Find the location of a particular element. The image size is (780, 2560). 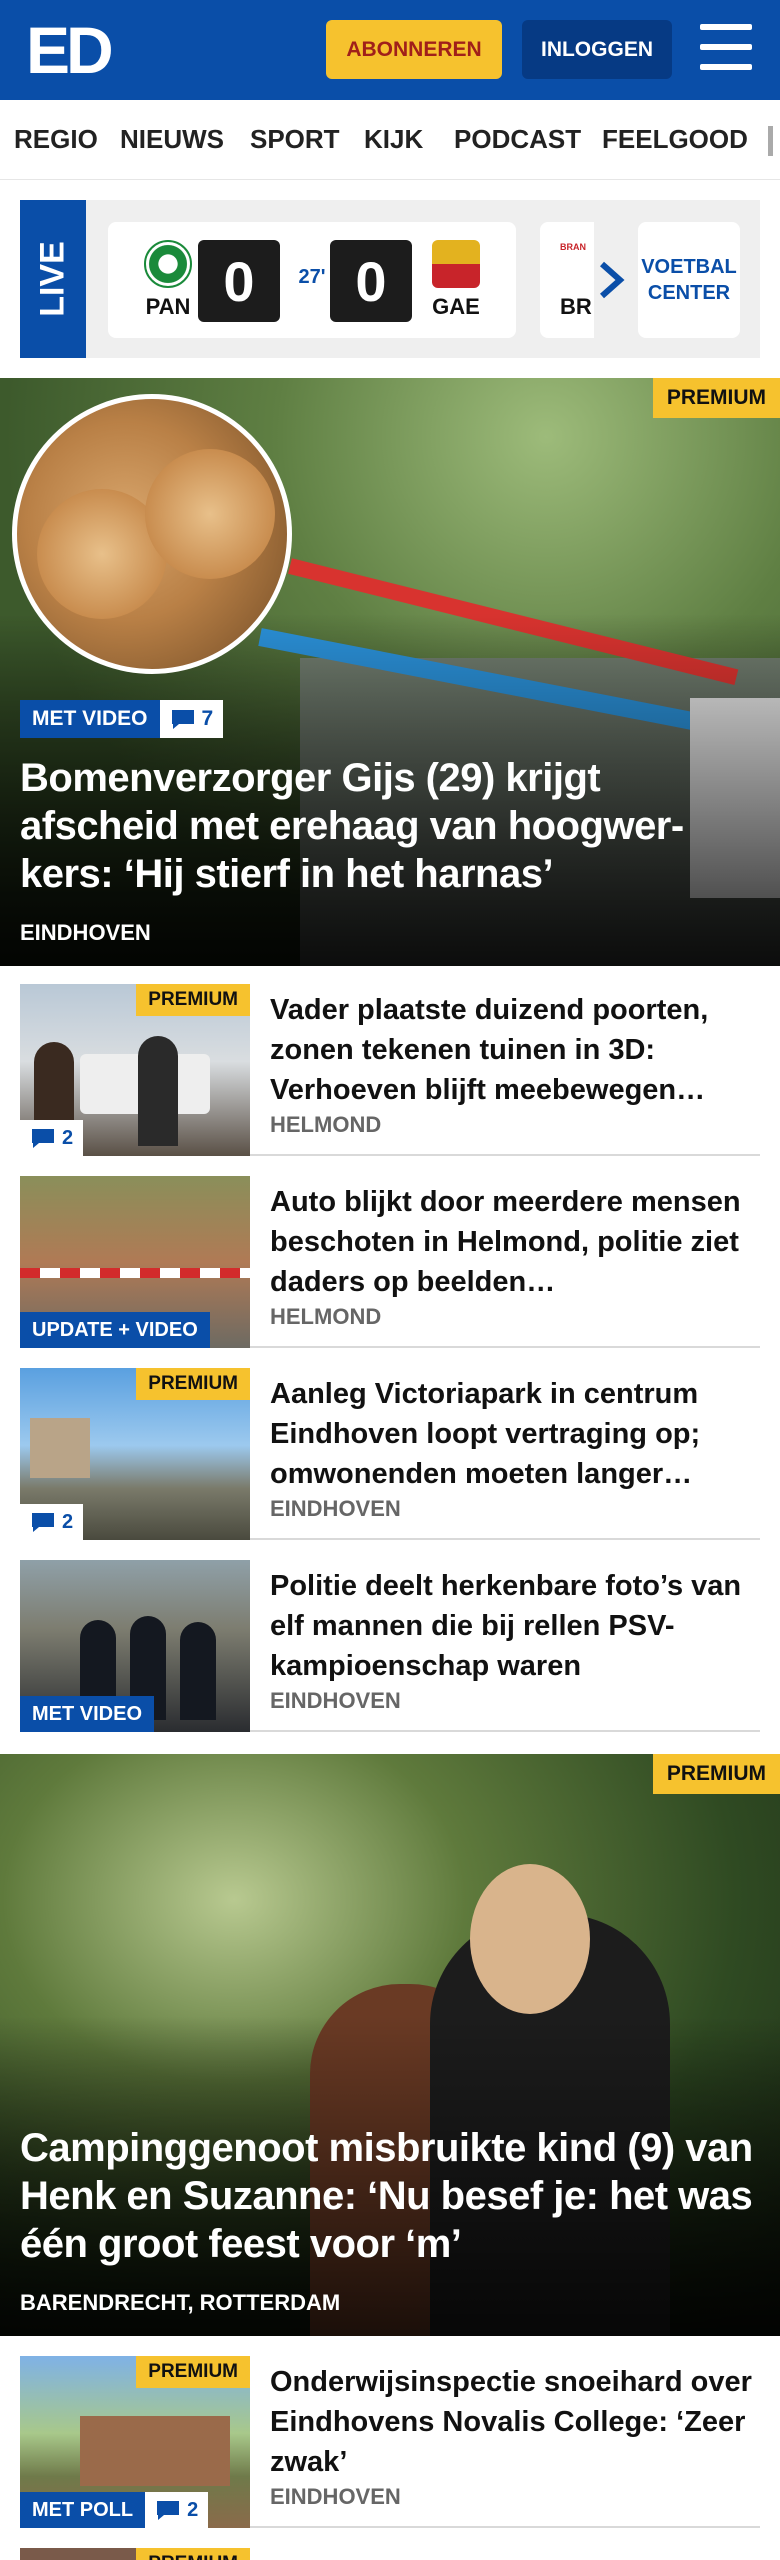

voetbalcenter-line2: CENTER is located at coordinates (689, 293).